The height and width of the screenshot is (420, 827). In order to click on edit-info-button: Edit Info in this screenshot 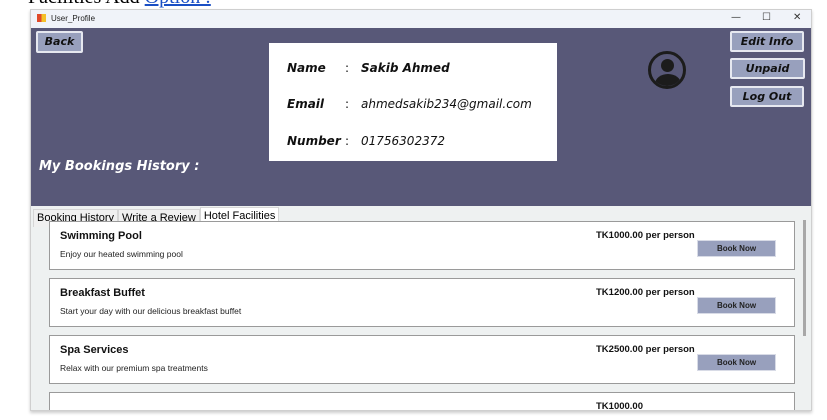, I will do `click(767, 41)`.